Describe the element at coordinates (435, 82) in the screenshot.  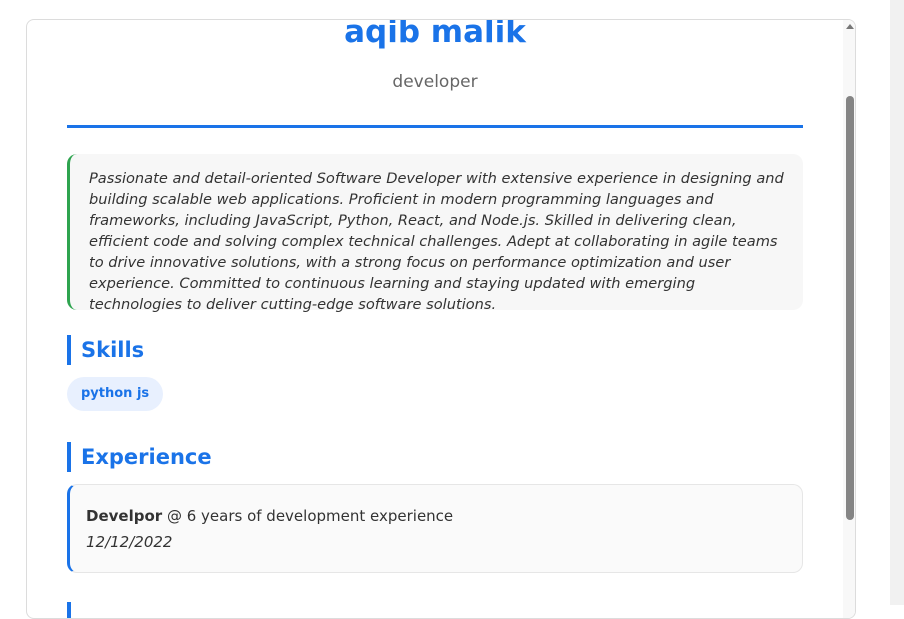
I see `profile-role: developer` at that location.